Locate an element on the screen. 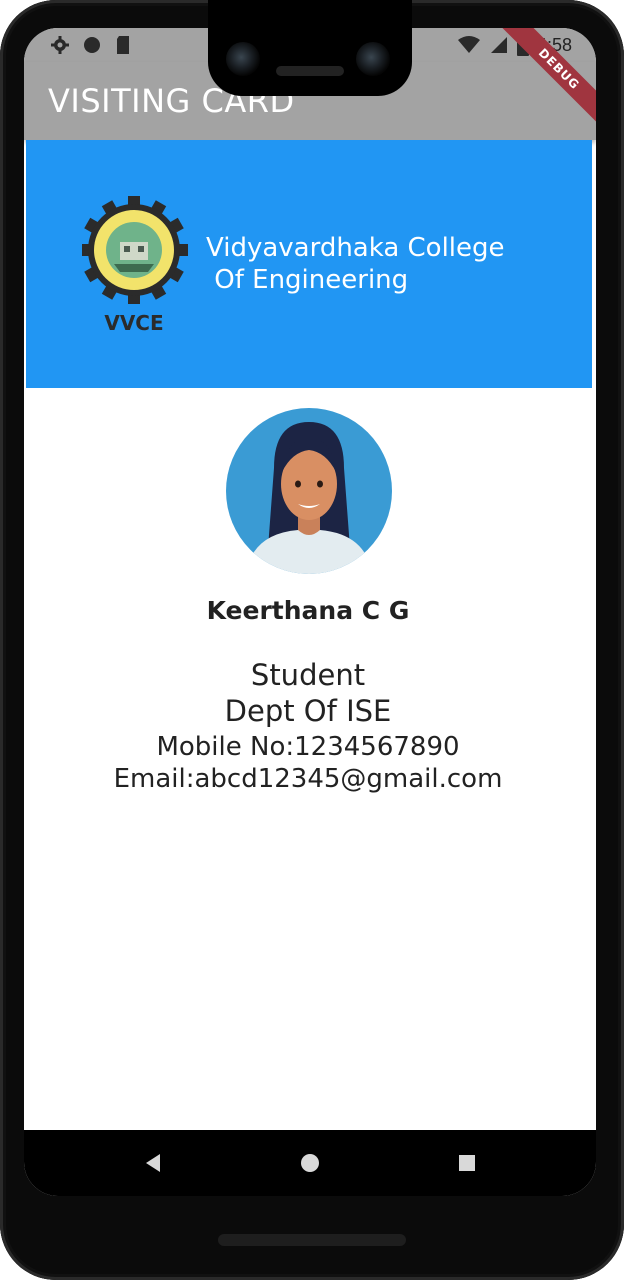  front-camera-icon is located at coordinates (243, 59).